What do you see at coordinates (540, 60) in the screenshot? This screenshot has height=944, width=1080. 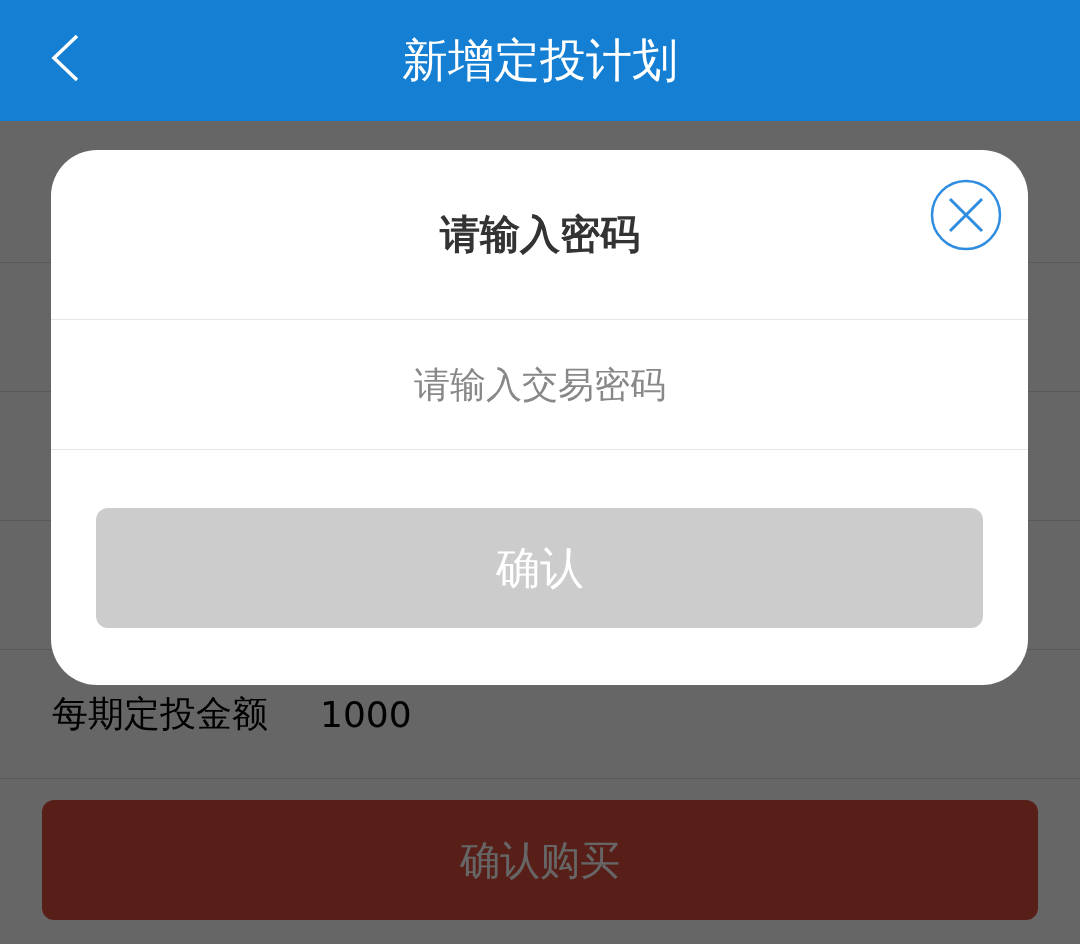 I see `page-title: 新增定投计划` at bounding box center [540, 60].